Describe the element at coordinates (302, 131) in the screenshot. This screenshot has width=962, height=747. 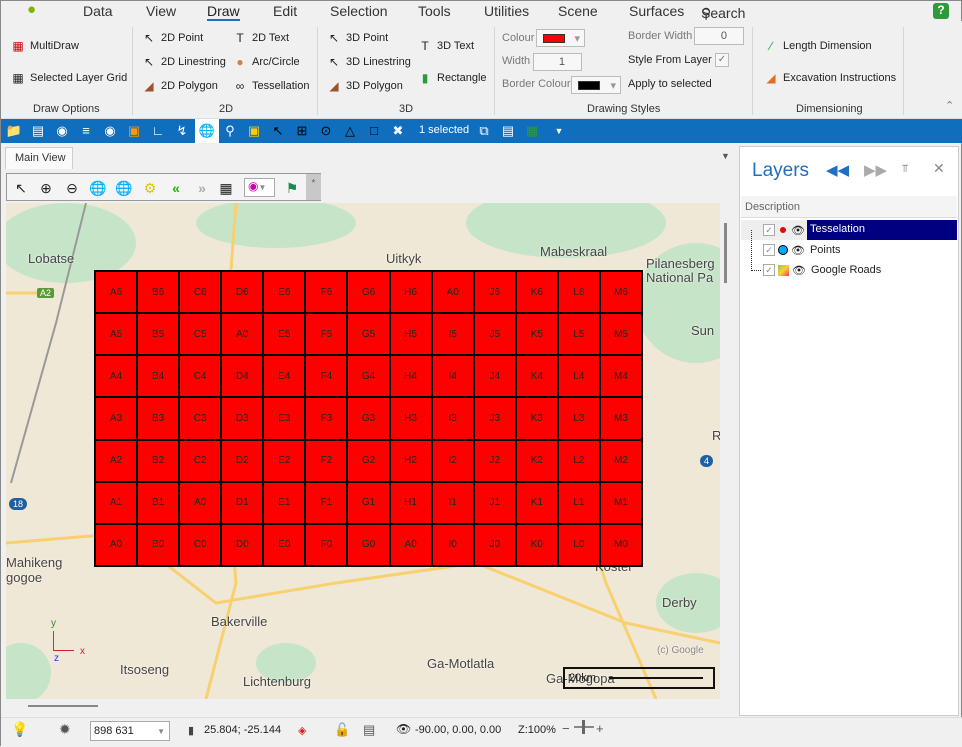
I see `select-crop-icon: ⊞` at that location.